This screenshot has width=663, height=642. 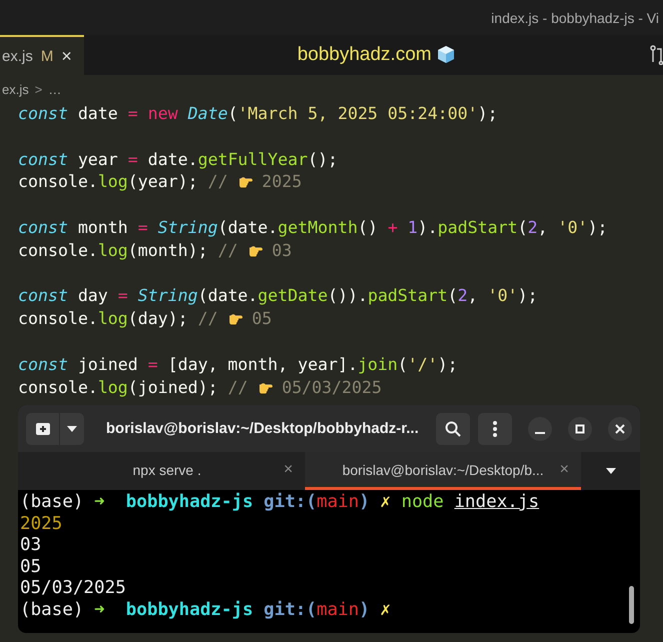 I want to click on code-line: console.log(day); // 05, so click(x=145, y=319).